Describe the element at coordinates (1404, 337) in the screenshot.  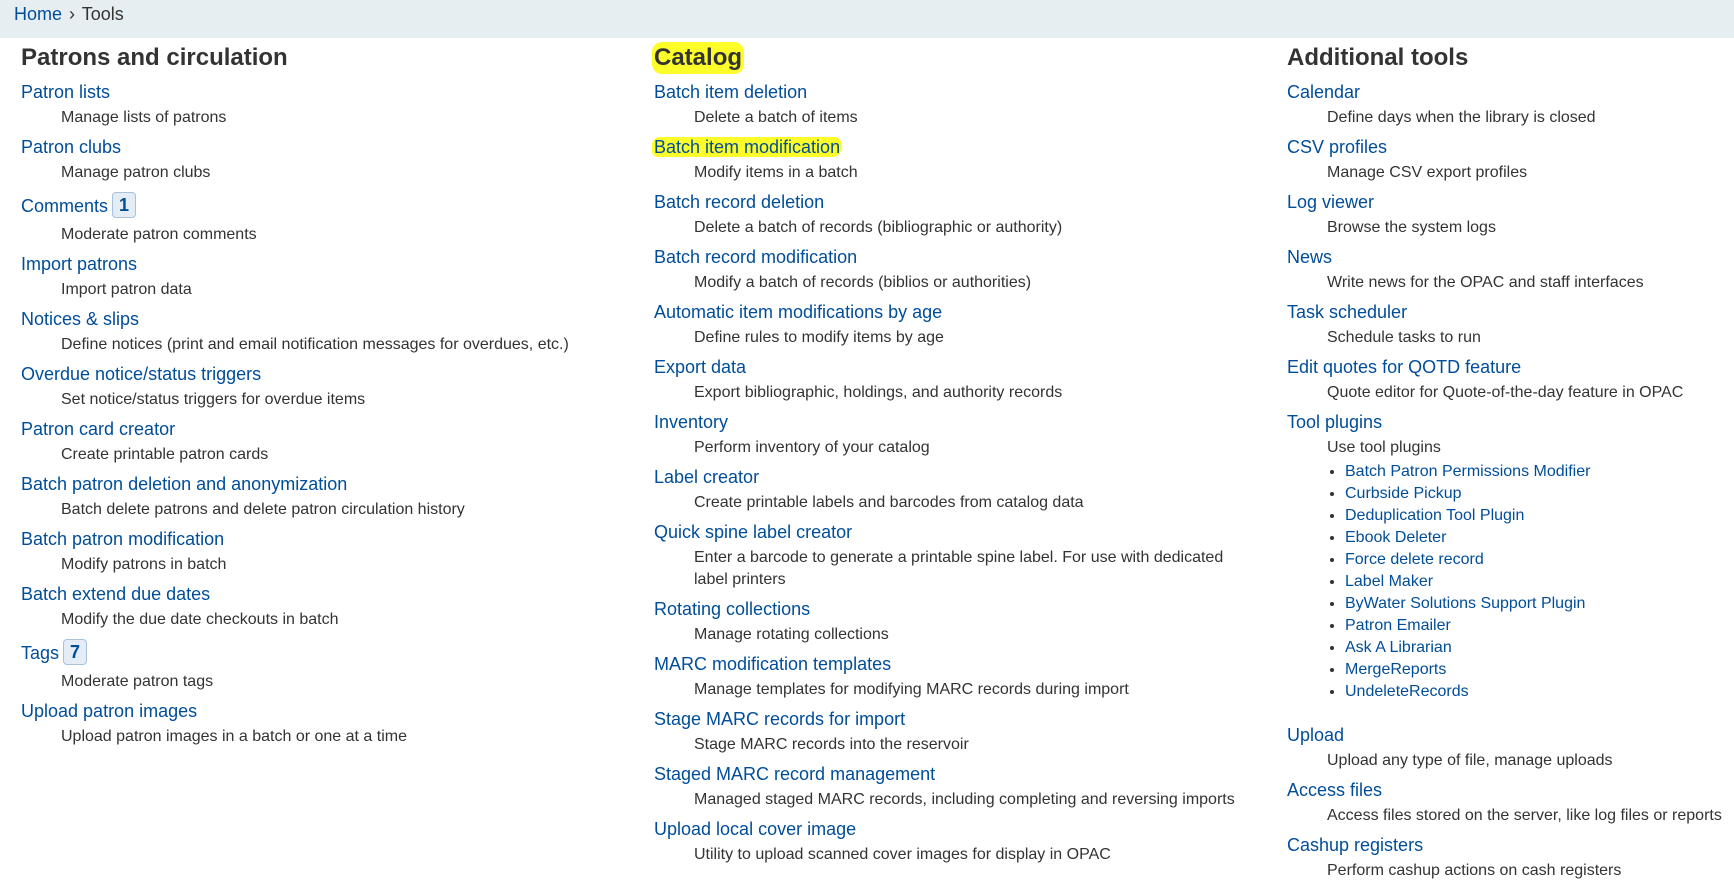
I see `task-scheduler-desc: Schedule tasks to run` at that location.